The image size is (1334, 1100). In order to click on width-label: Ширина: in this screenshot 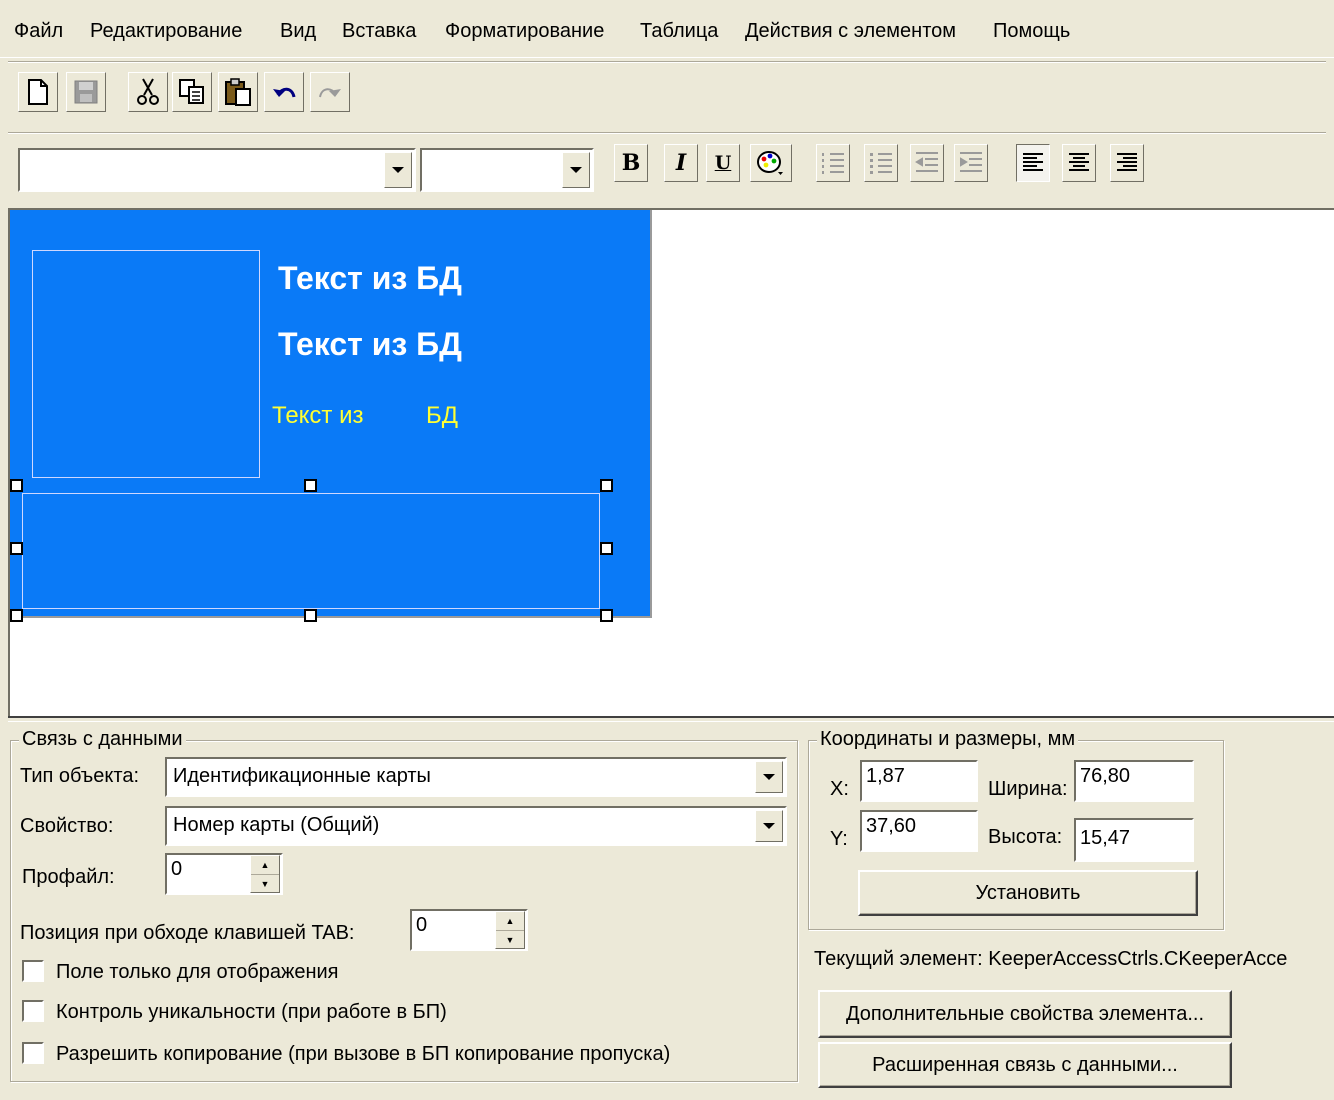, I will do `click(1028, 789)`.